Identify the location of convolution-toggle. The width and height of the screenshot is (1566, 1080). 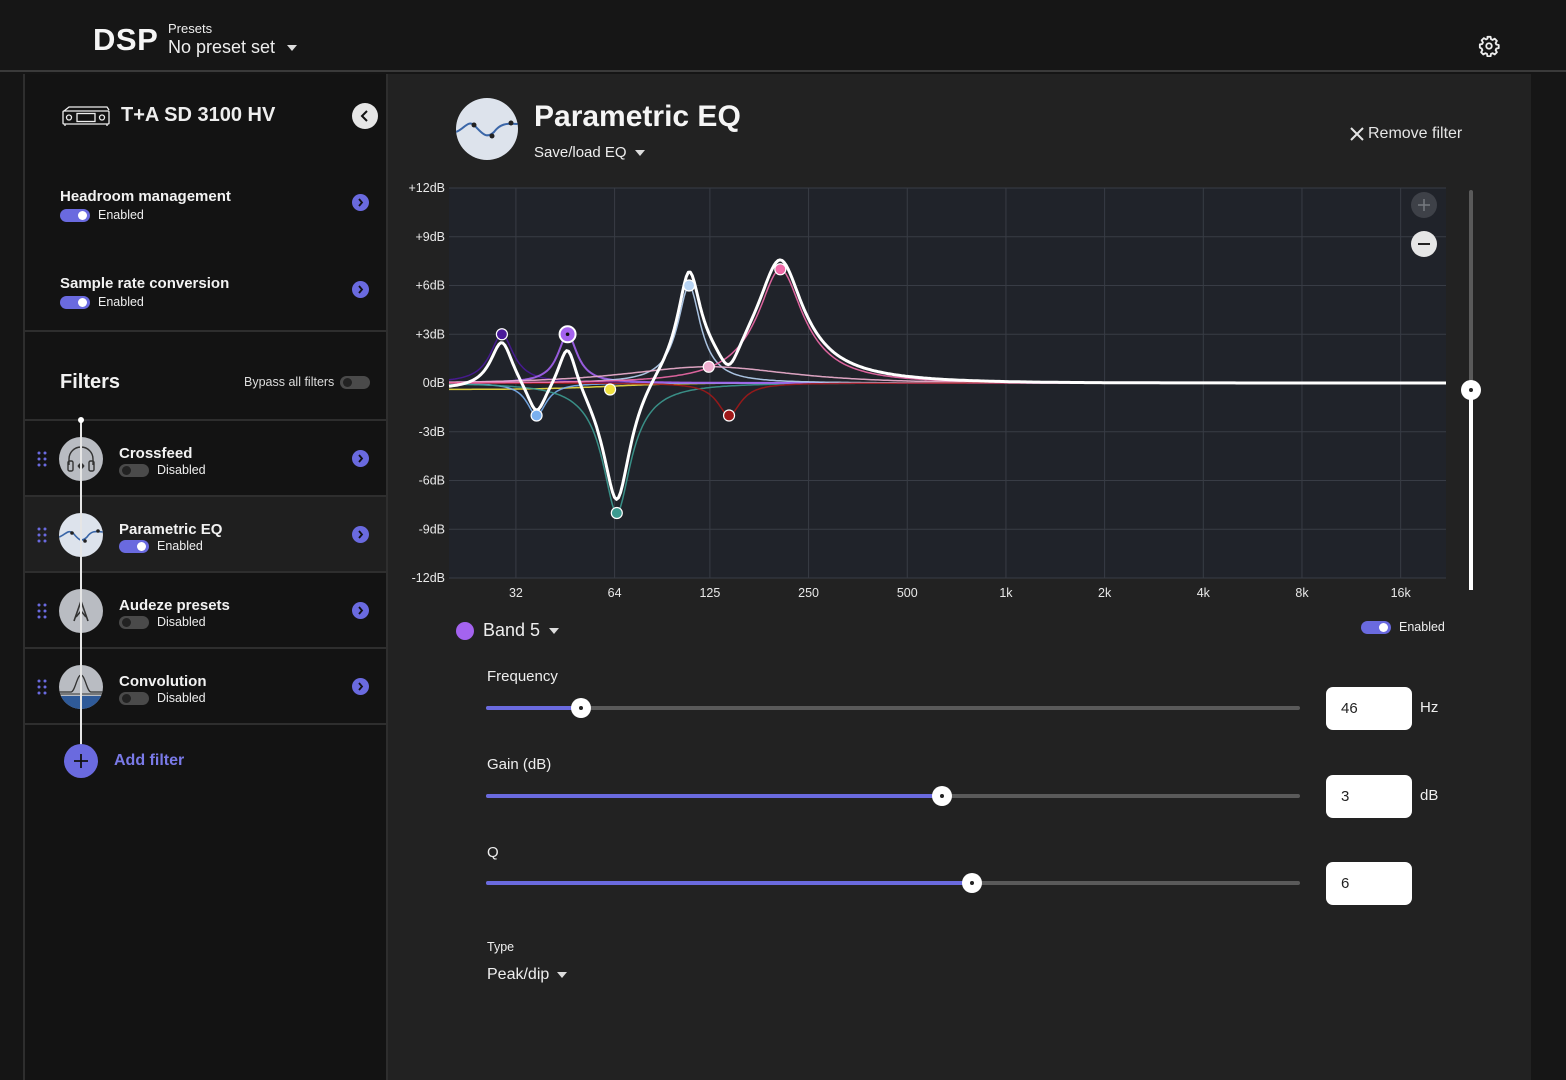
(134, 698).